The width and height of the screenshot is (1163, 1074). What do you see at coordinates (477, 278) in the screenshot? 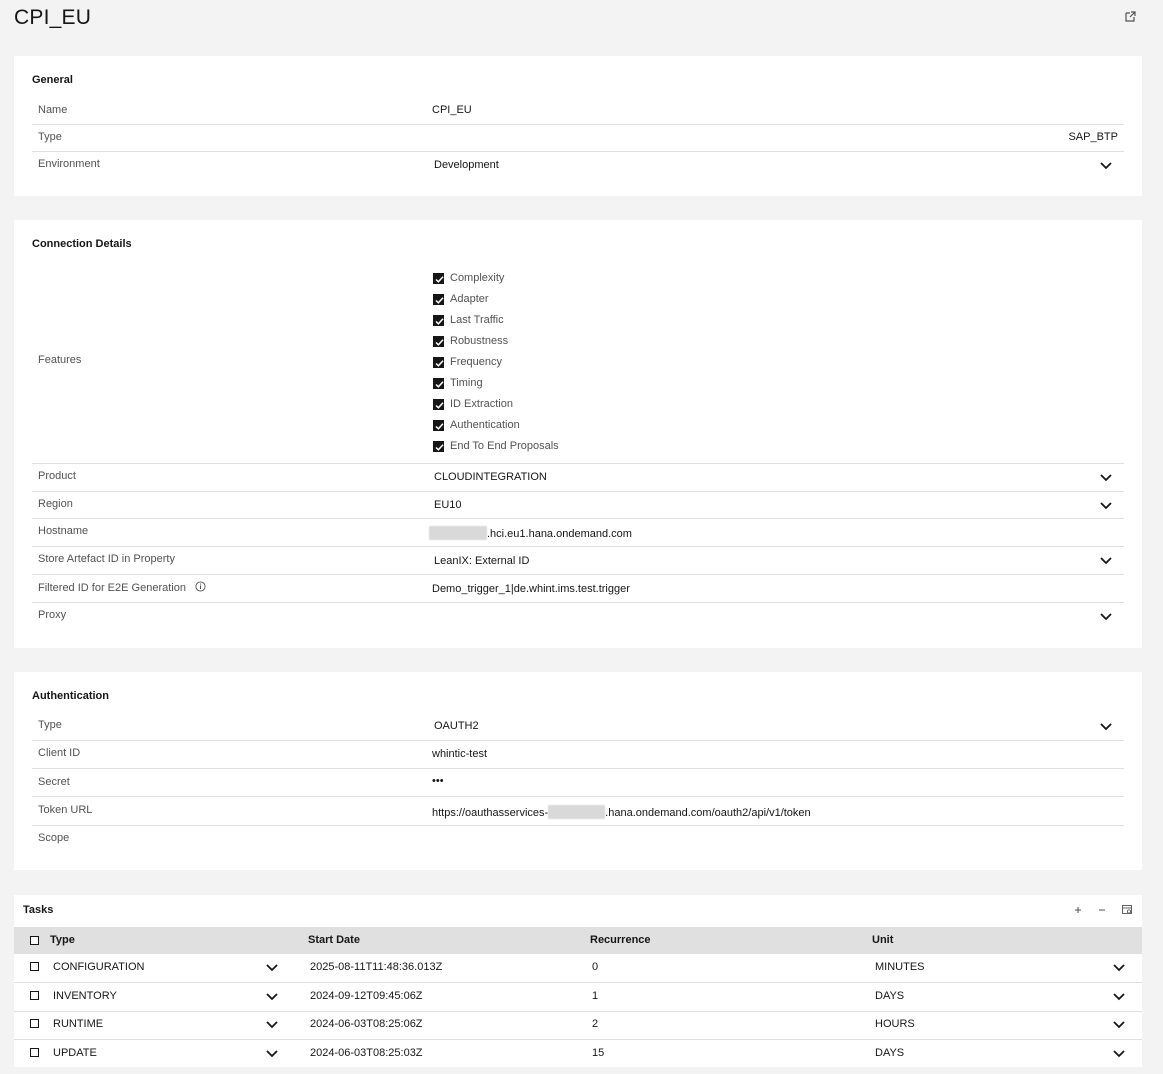
I see `feature-label: Complexity` at bounding box center [477, 278].